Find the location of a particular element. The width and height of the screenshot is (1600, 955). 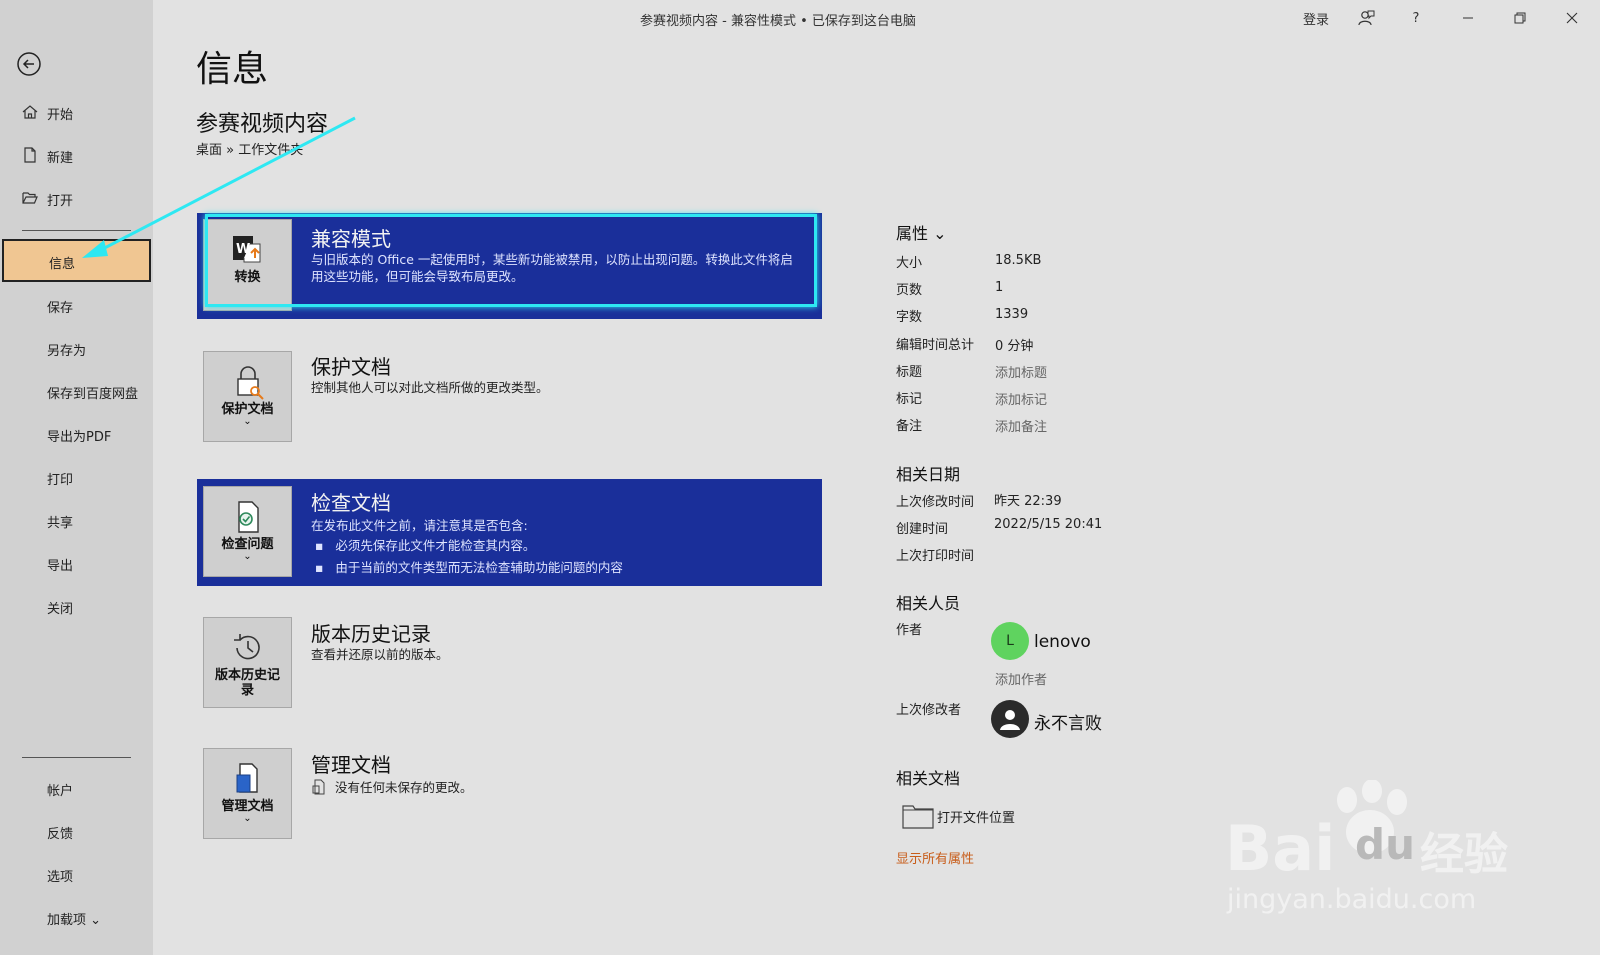

home-icon is located at coordinates (30, 112).